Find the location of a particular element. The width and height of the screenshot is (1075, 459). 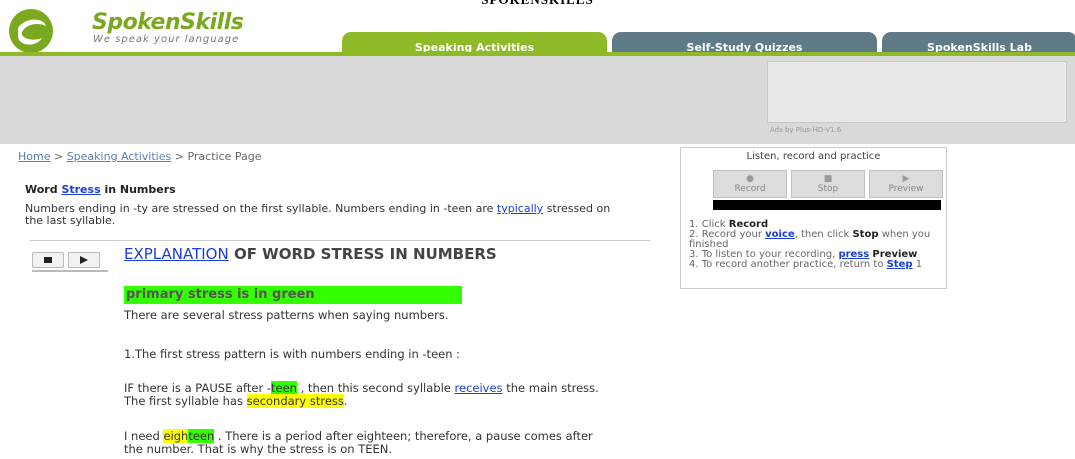

player-progress-track is located at coordinates (70, 271).